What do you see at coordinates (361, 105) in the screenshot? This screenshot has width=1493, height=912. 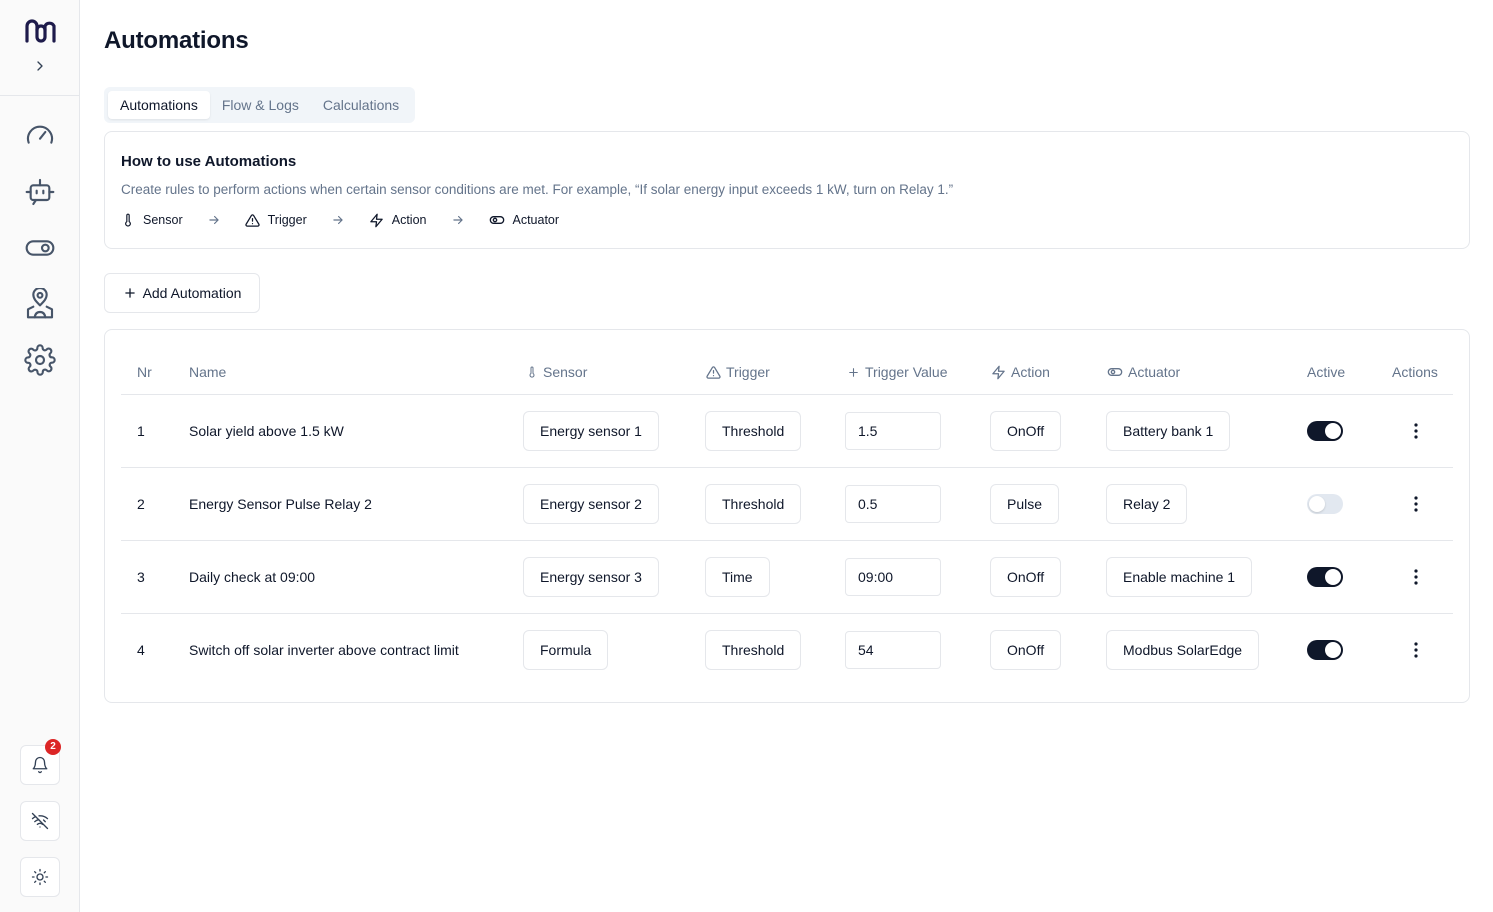 I see `tab-calculations: Calculations` at bounding box center [361, 105].